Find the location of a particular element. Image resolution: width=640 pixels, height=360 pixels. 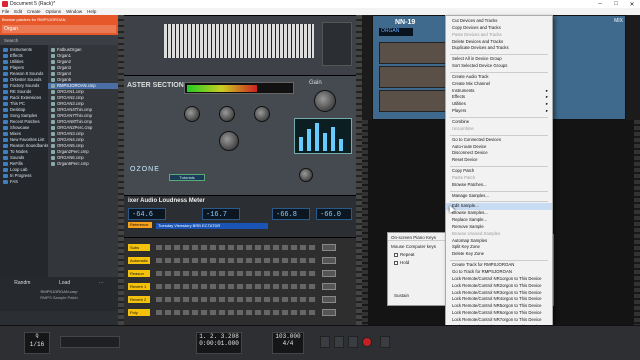

context-menu-item: Create Mix Channel is located at coordinates (499, 84).